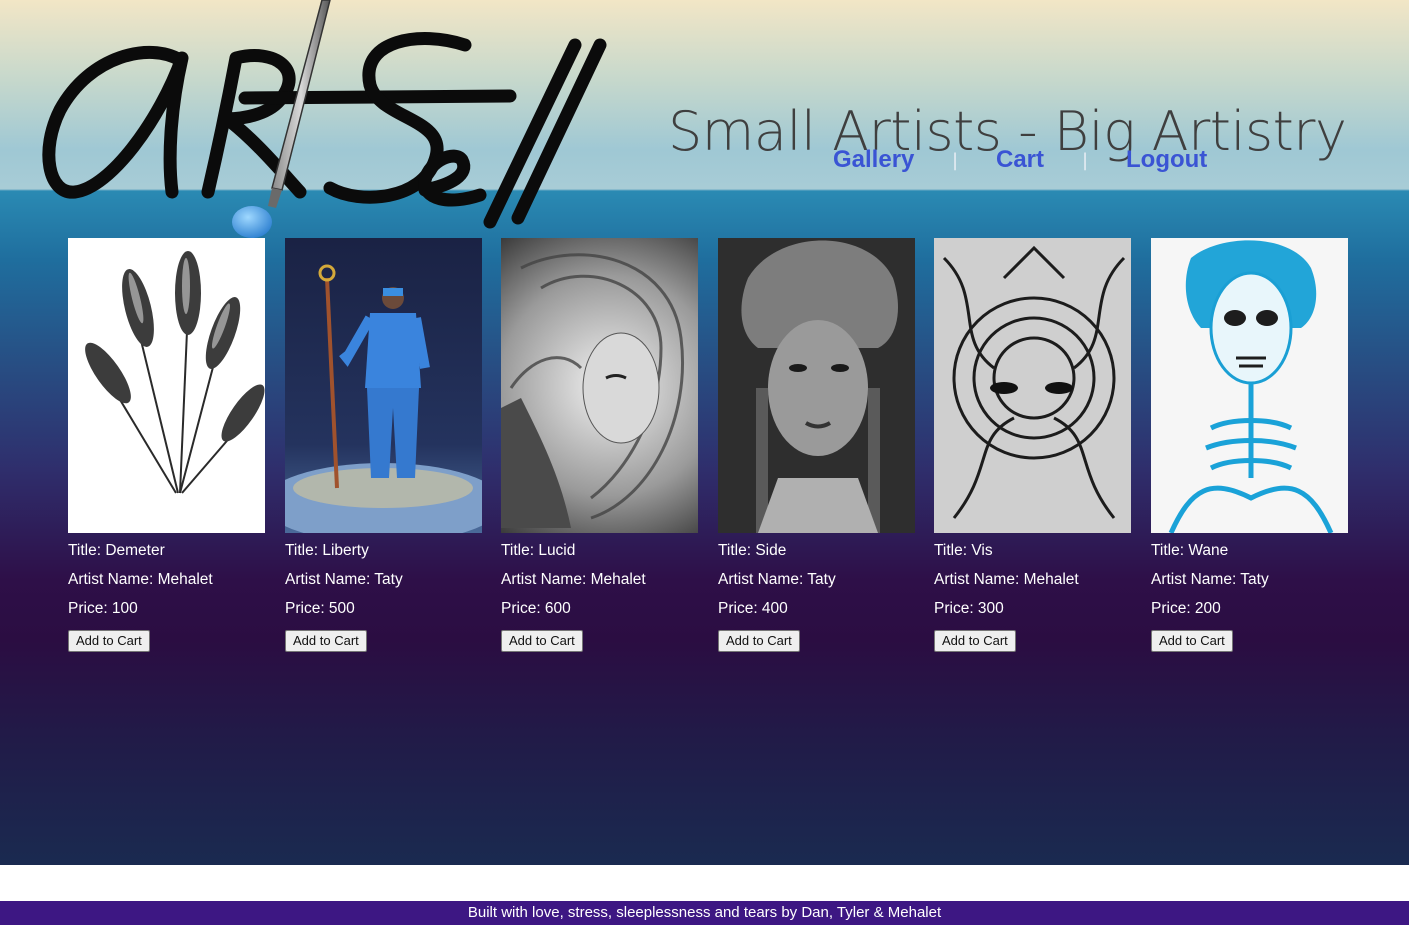 This screenshot has height=925, width=1409. Describe the element at coordinates (1166, 160) in the screenshot. I see `nav-logout-link: Logout` at that location.